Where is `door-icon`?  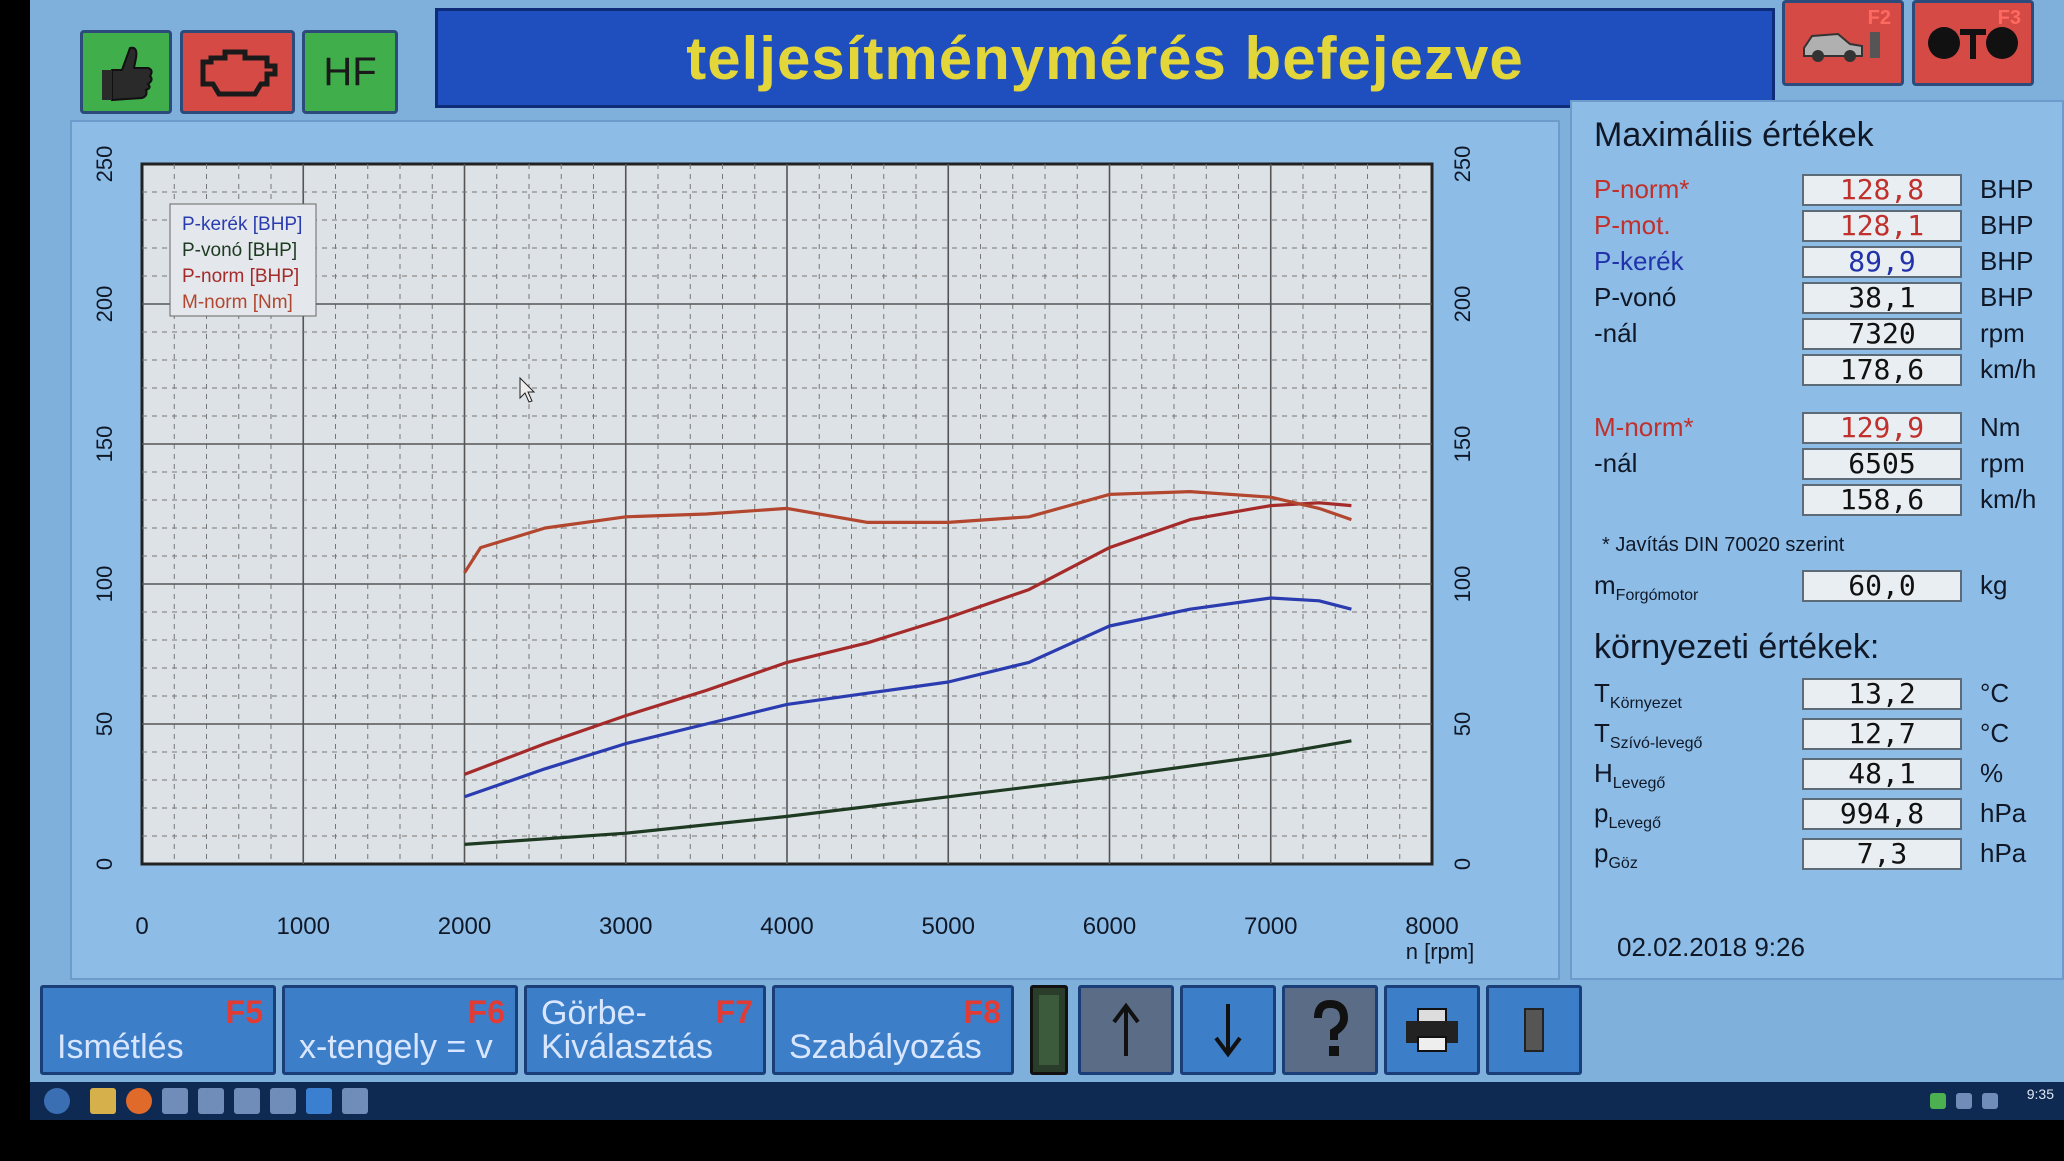
door-icon is located at coordinates (1534, 1030).